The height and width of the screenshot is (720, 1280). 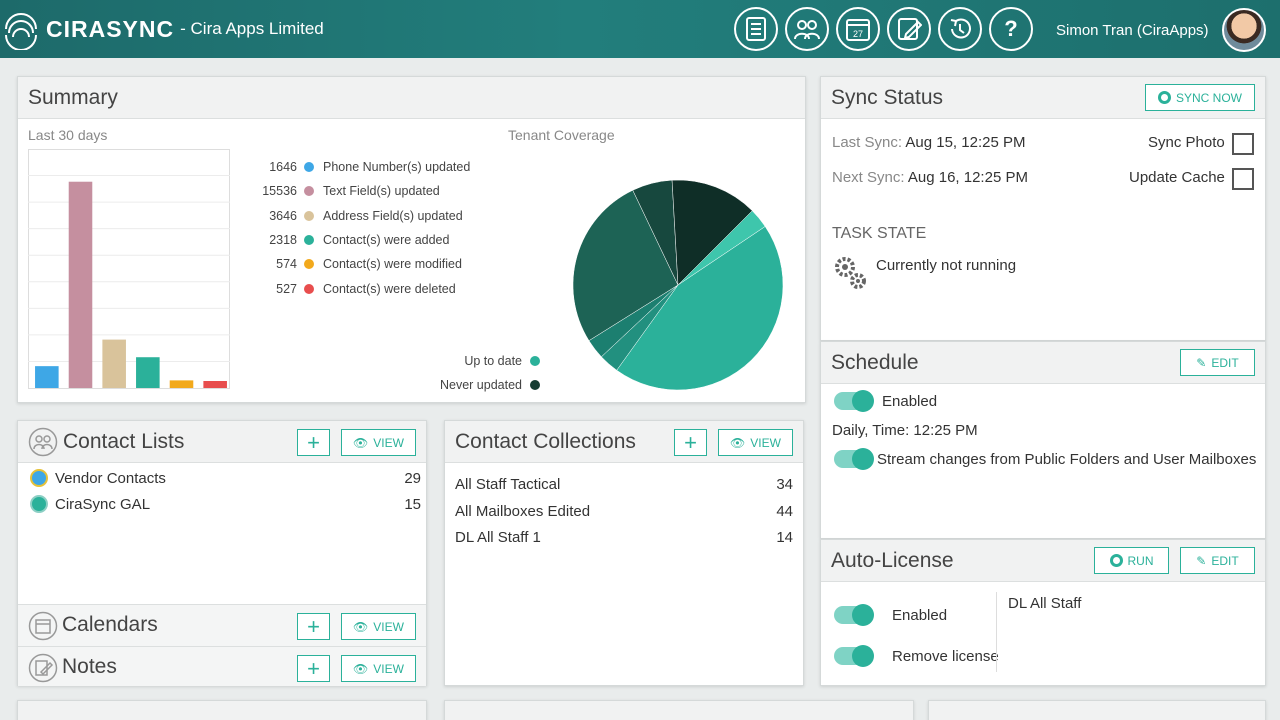 I want to click on legend-count: 2318, so click(x=283, y=240).